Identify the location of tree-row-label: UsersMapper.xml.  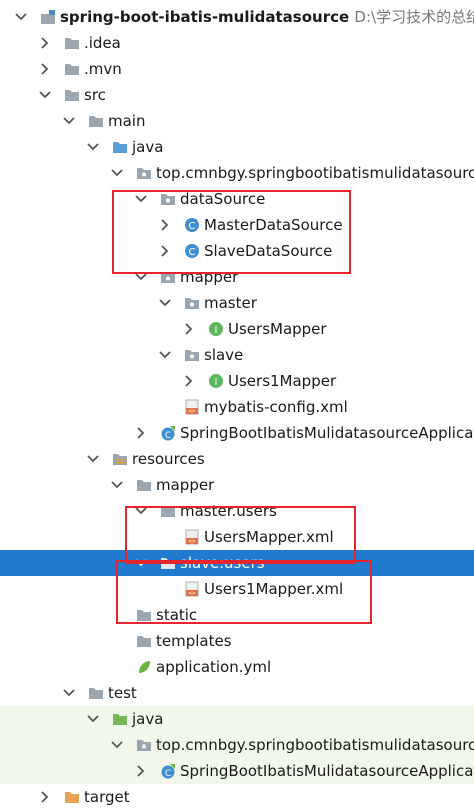
(269, 537).